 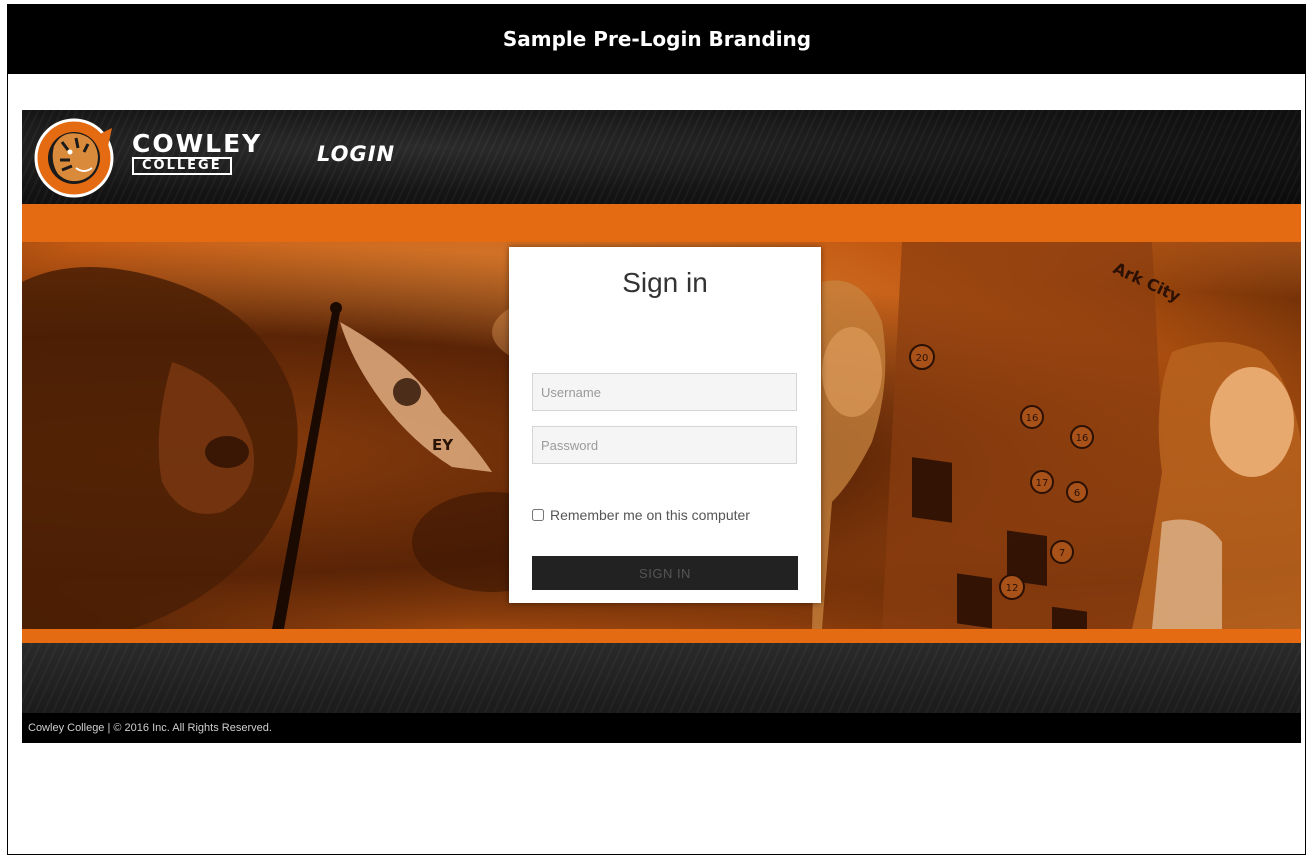 I want to click on brand-bottom: COLLEGE, so click(x=182, y=166).